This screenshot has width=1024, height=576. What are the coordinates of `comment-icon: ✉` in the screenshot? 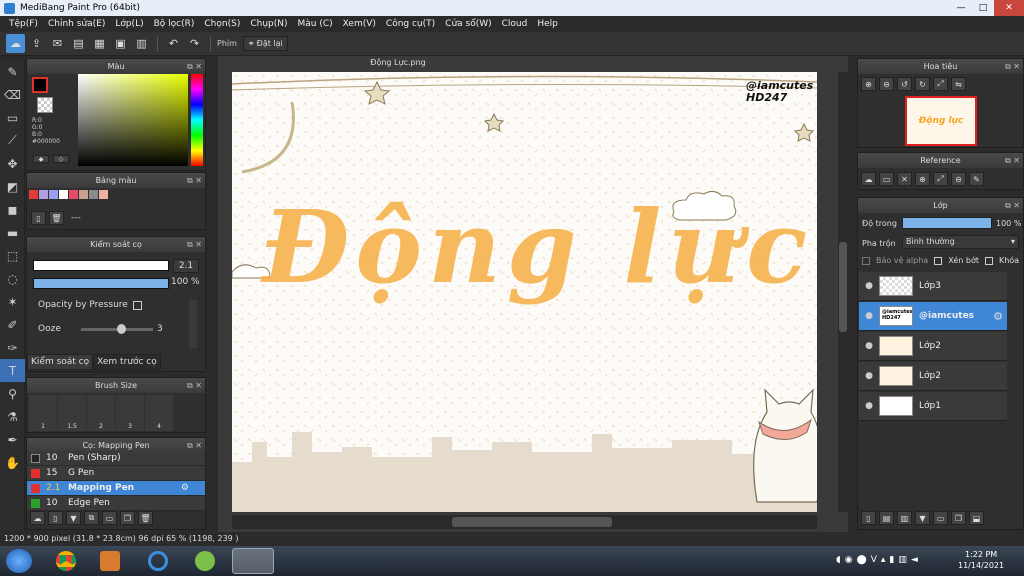 It's located at (57, 43).